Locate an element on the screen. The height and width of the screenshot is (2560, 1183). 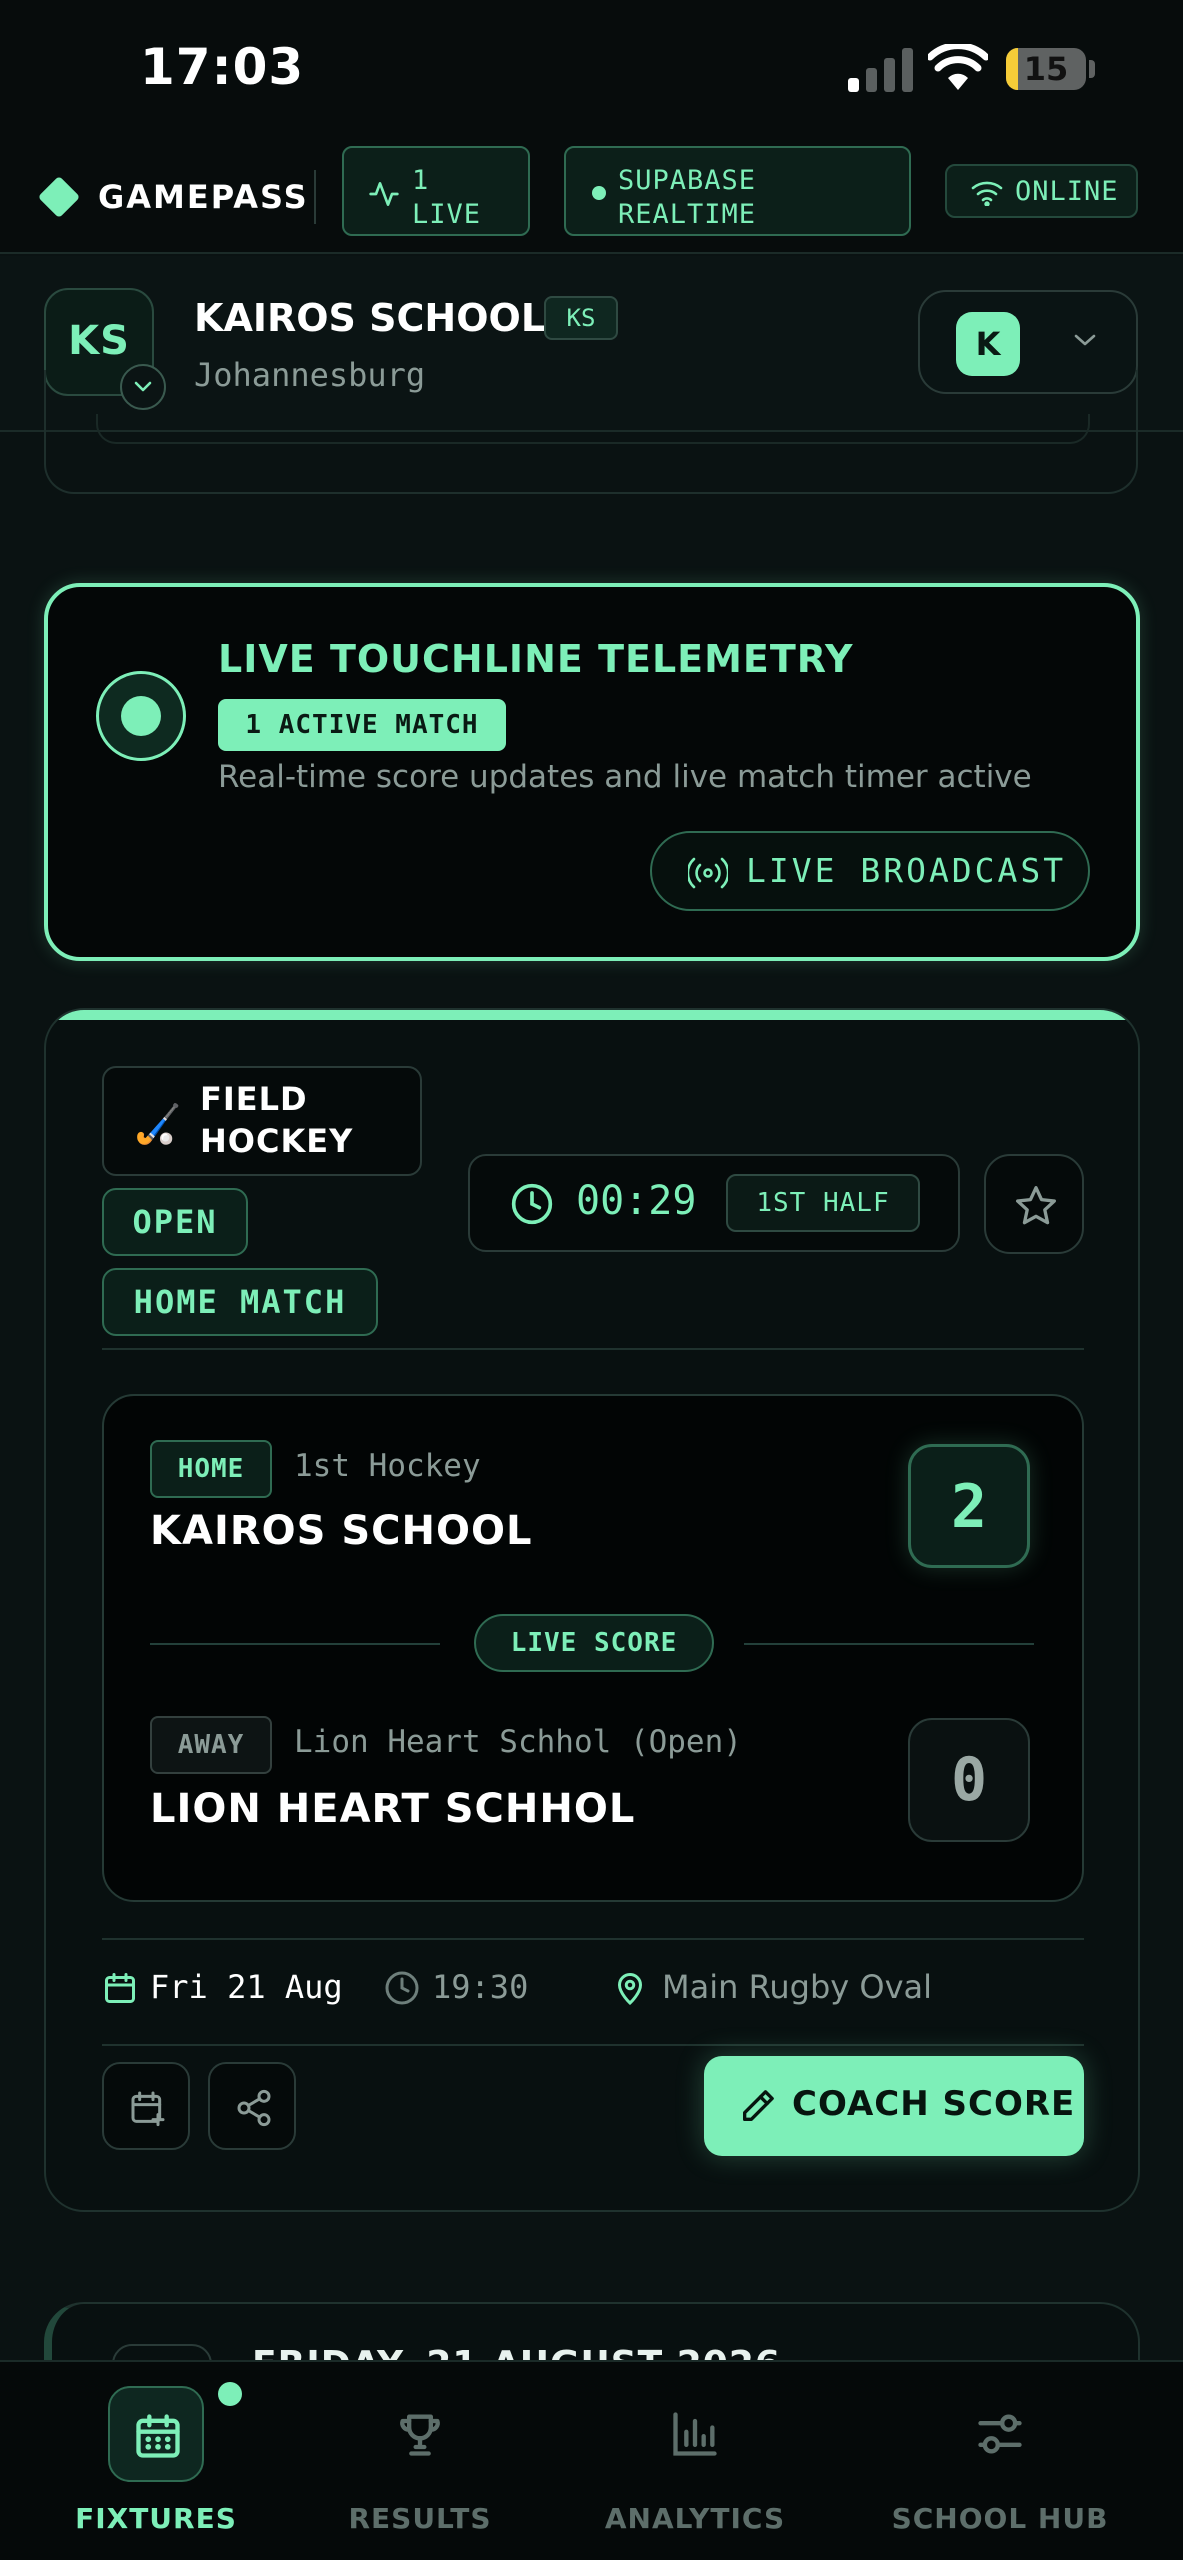
wifi-status-icon is located at coordinates (987, 193).